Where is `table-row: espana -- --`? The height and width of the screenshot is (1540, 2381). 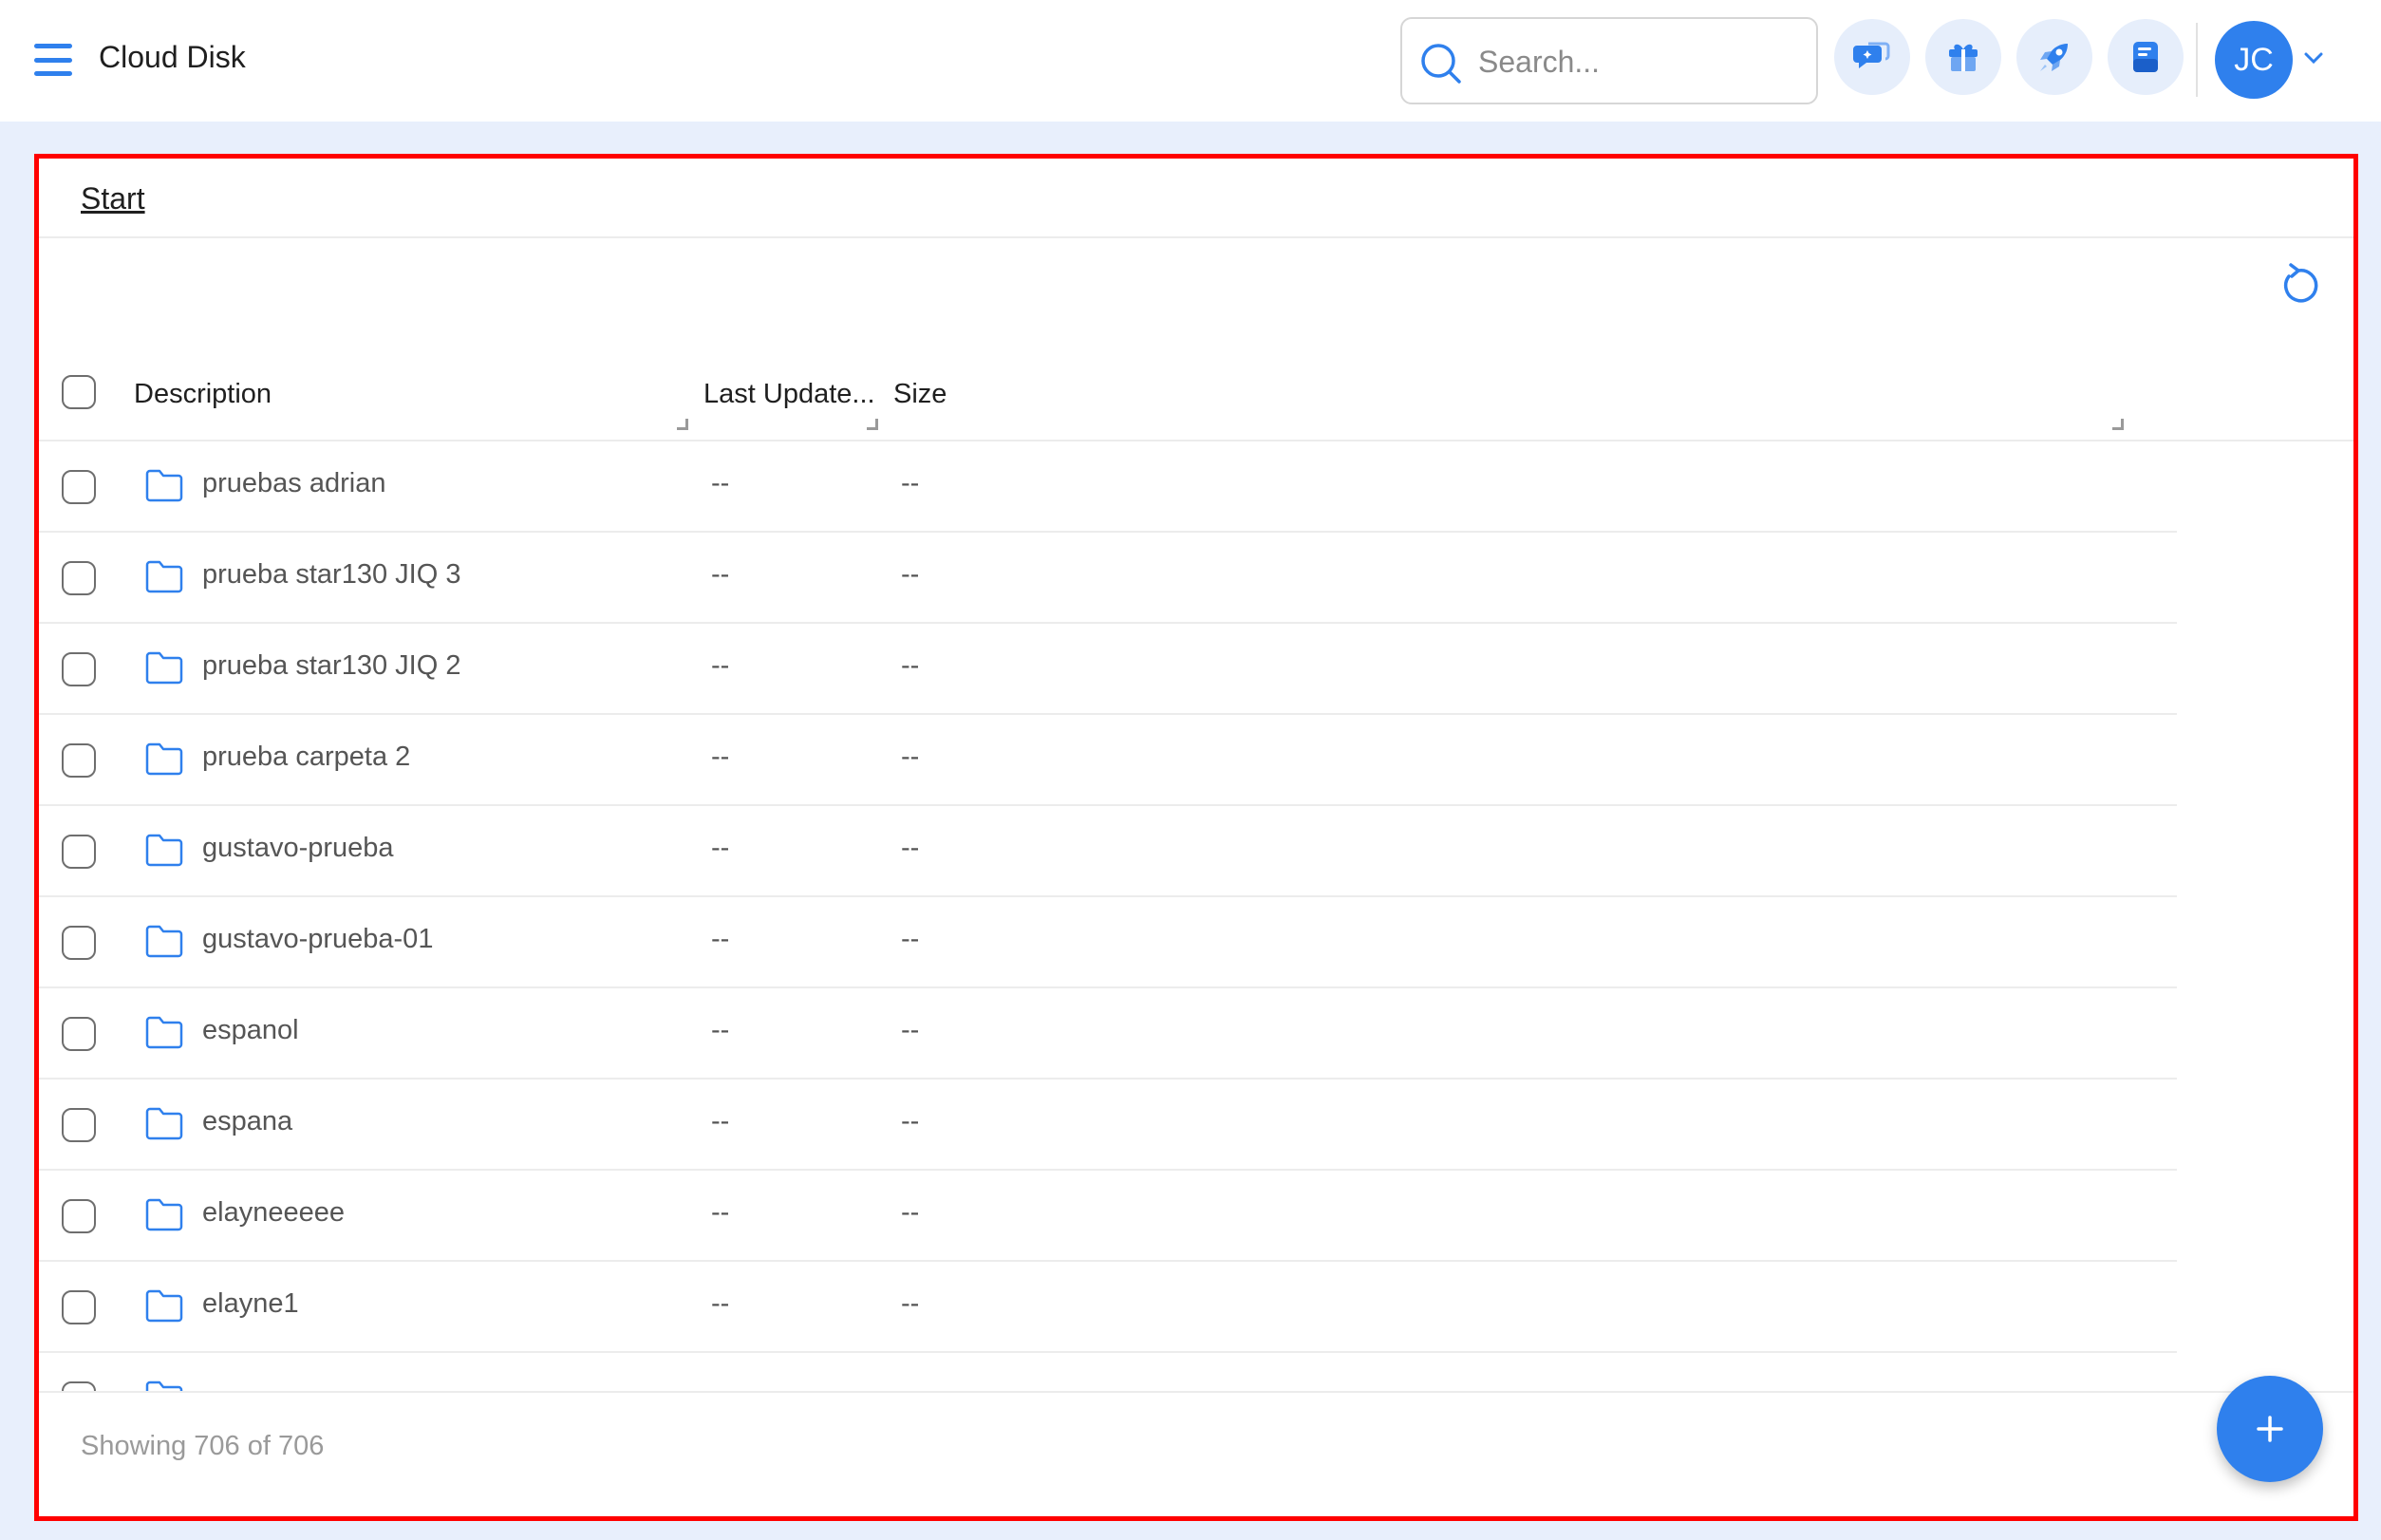
table-row: espana -- -- is located at coordinates (1108, 1126).